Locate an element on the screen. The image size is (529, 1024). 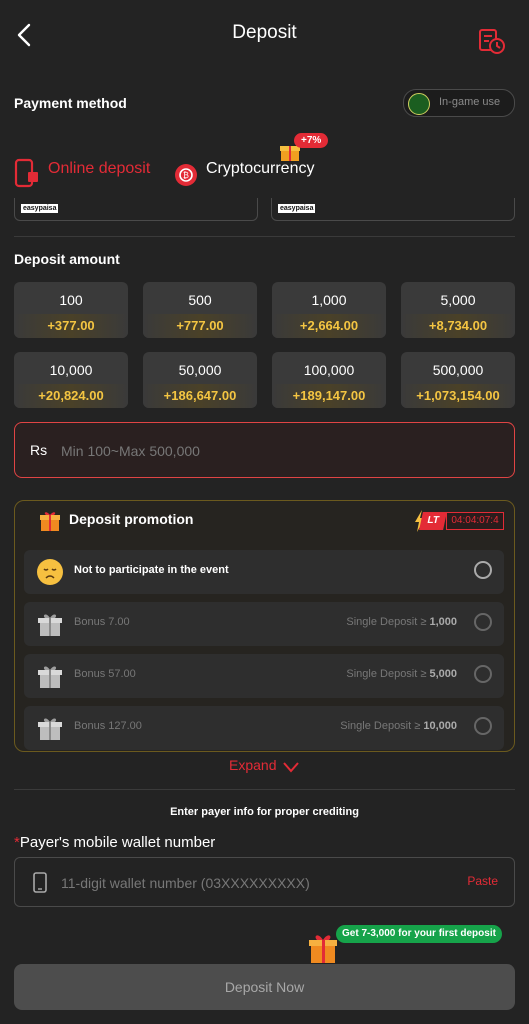
condition-value: 5,000 is located at coordinates (443, 674).